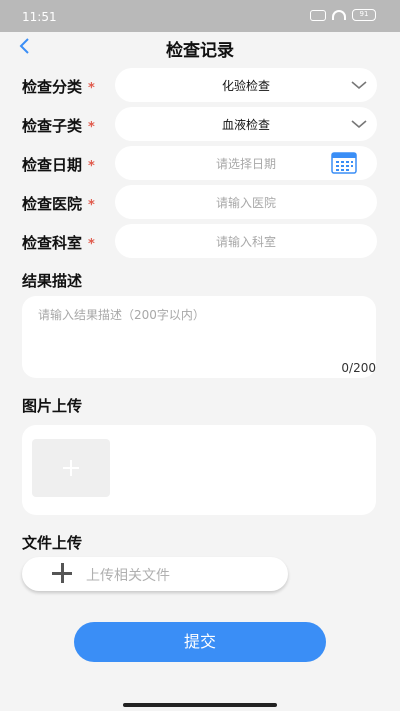  What do you see at coordinates (52, 87) in the screenshot?
I see `category-label-text: 检查分类` at bounding box center [52, 87].